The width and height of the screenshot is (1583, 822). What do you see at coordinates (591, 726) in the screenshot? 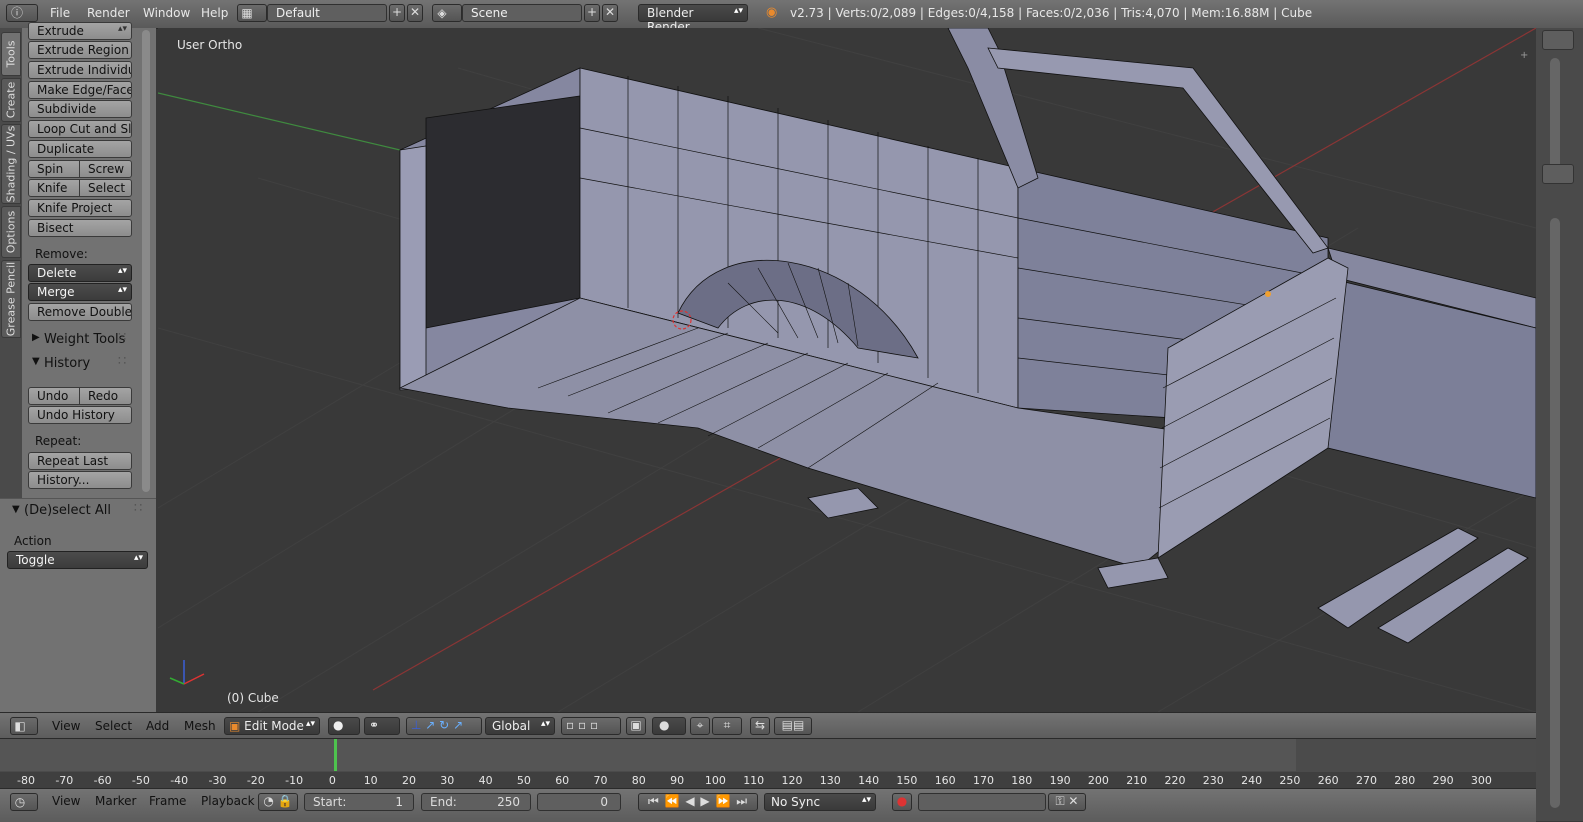
I see `select-mode-group: ▫ ▫ ▫` at bounding box center [591, 726].